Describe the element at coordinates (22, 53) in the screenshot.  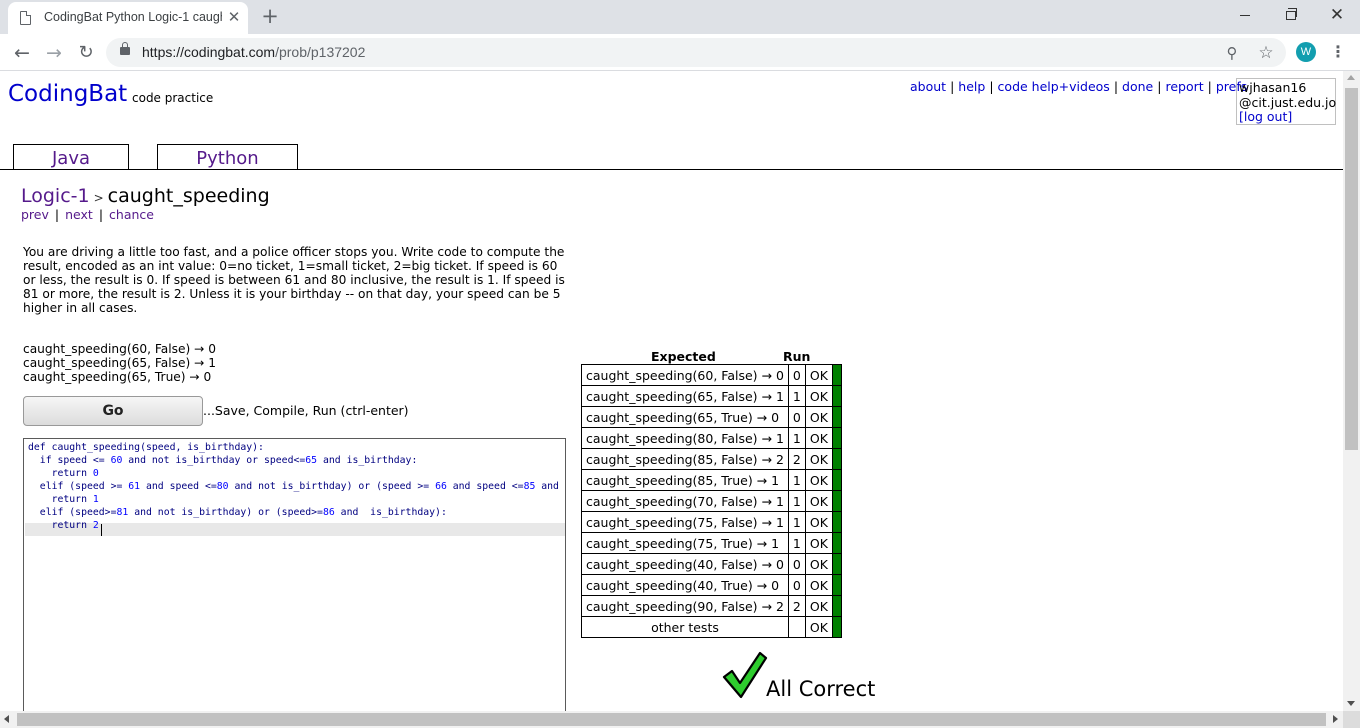
I see `back-button: ←` at that location.